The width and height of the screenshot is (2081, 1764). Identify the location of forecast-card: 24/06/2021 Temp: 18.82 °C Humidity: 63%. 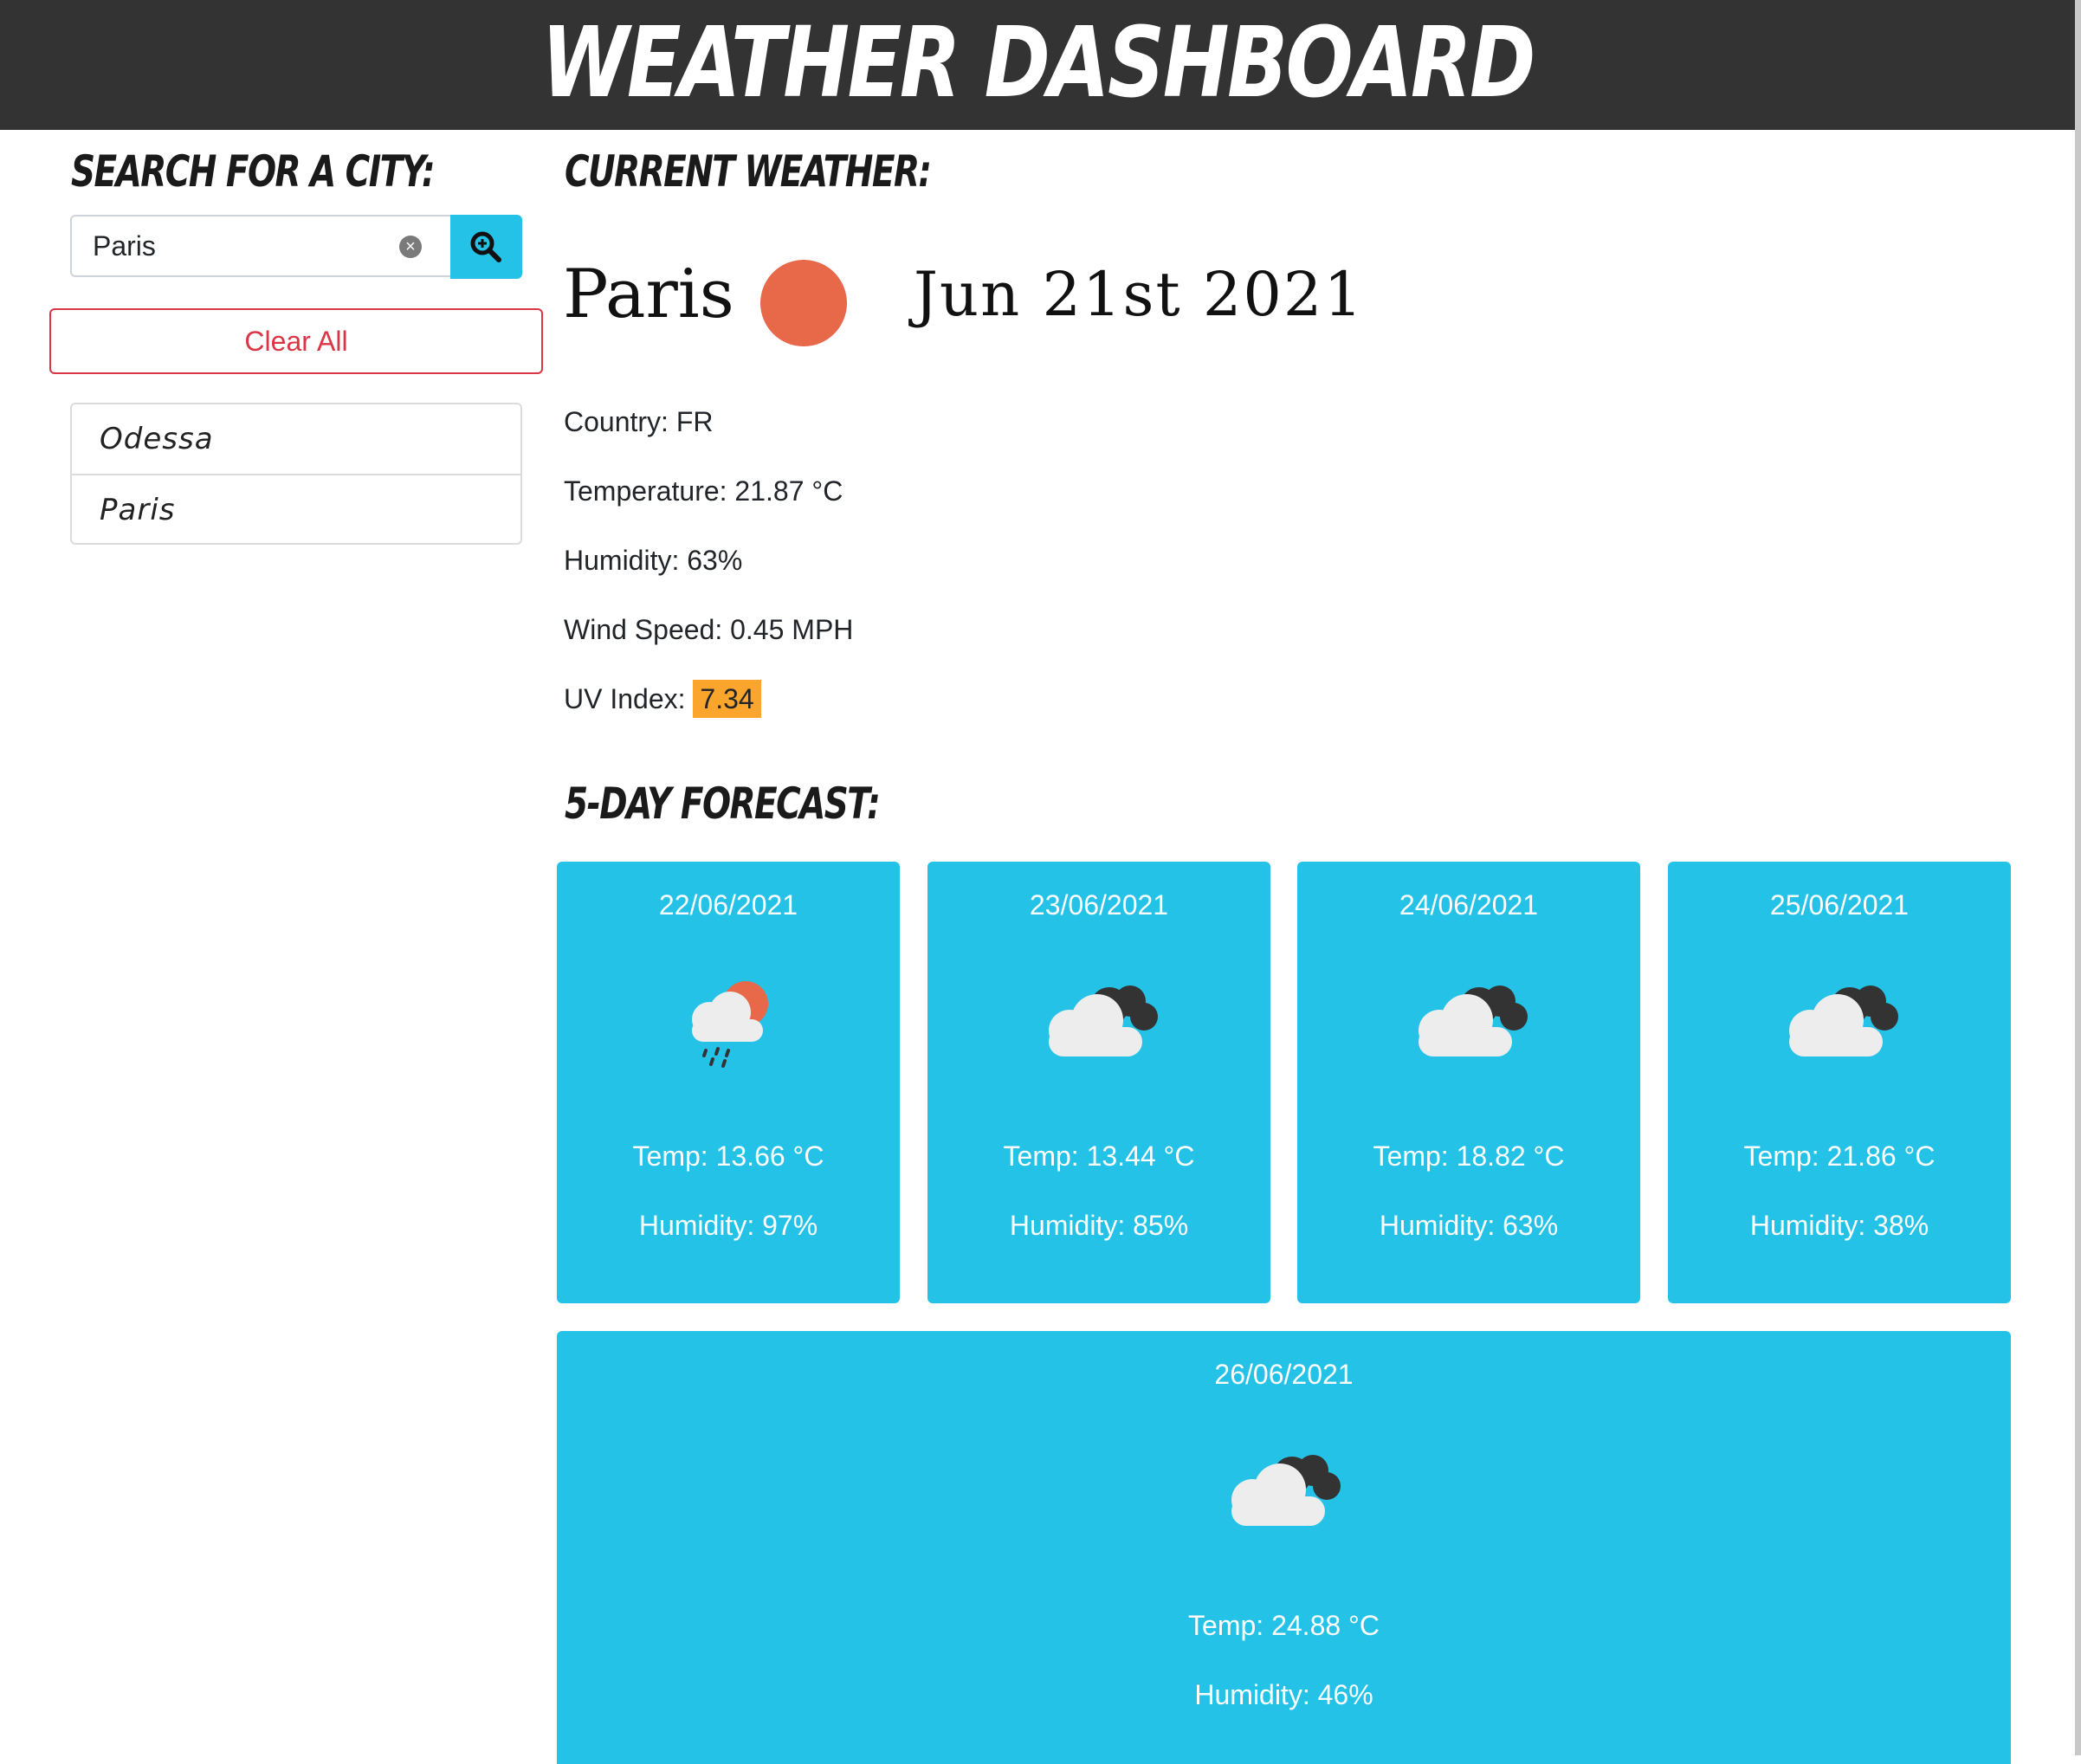
(1468, 1082).